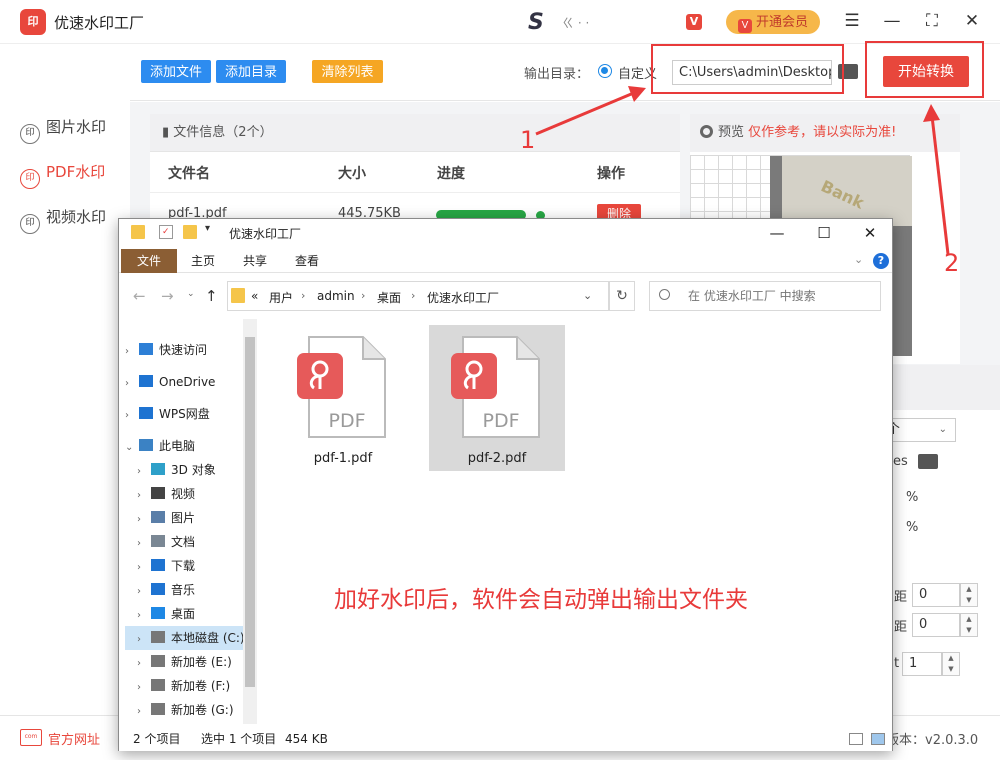 The width and height of the screenshot is (1000, 760). What do you see at coordinates (347, 71) in the screenshot?
I see `clear-list-button: 清除列表` at bounding box center [347, 71].